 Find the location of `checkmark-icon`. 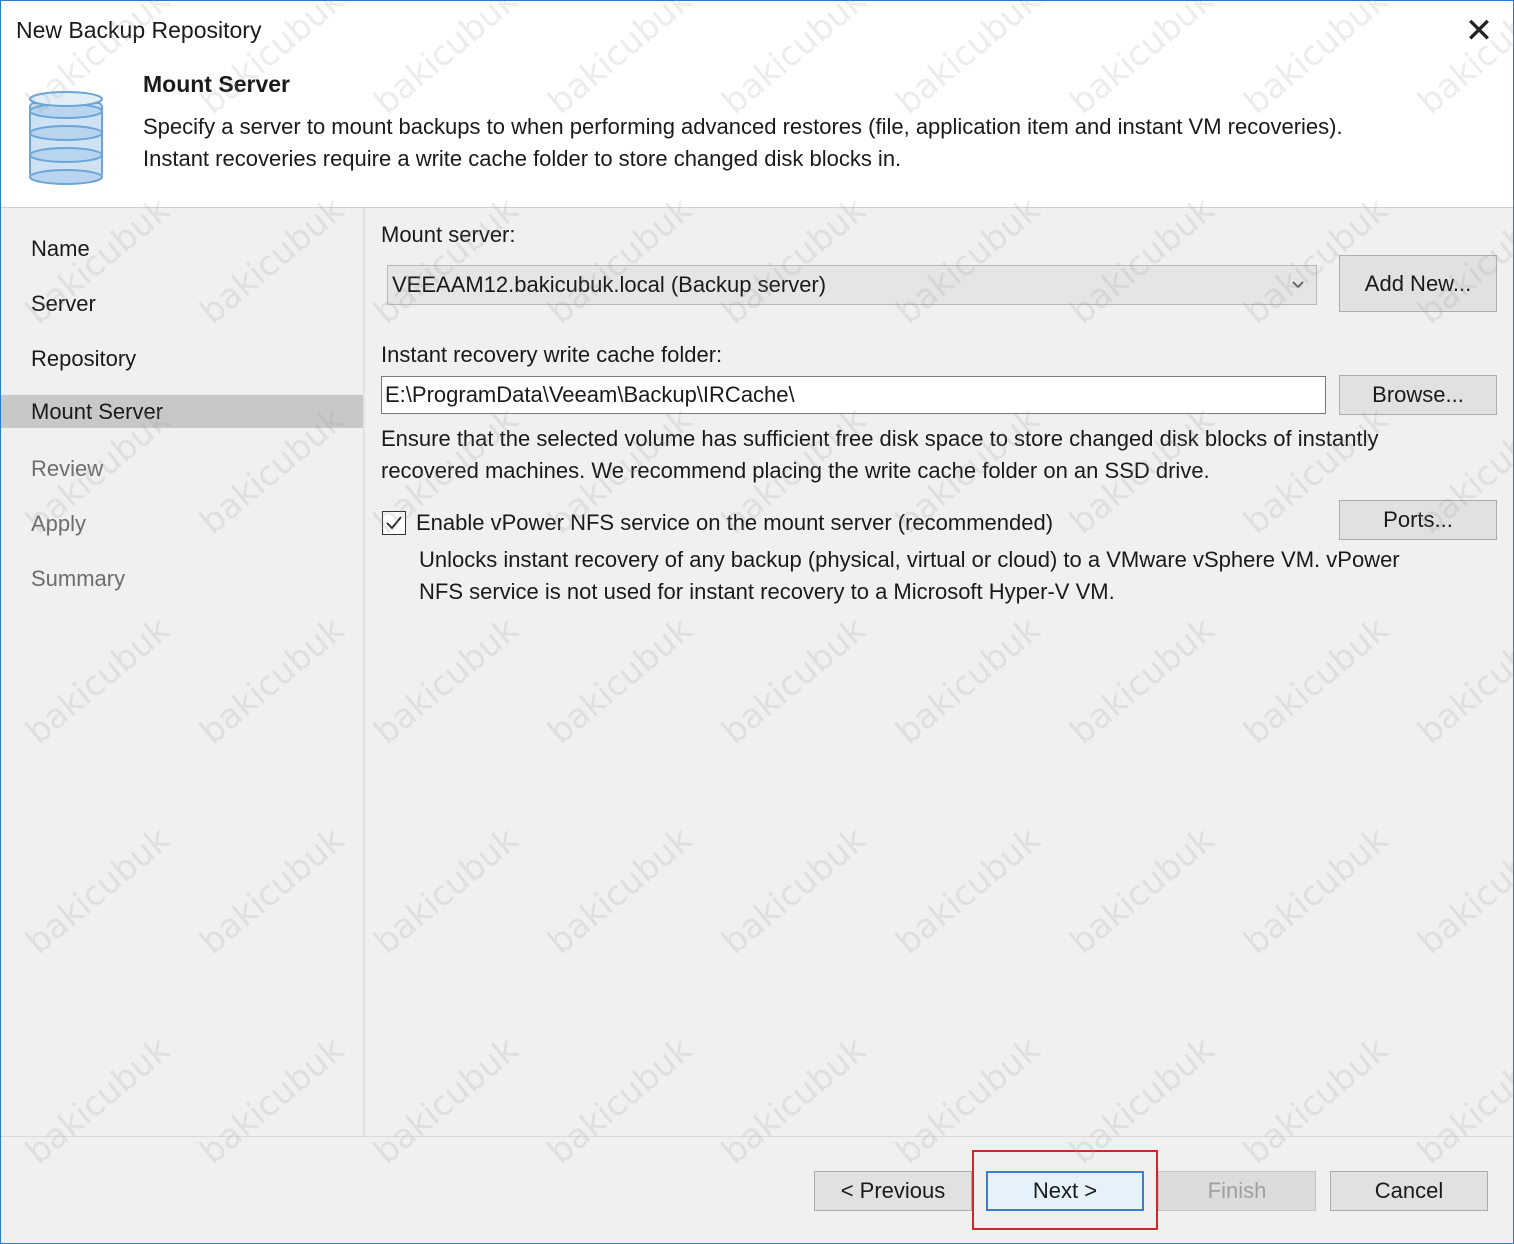

checkmark-icon is located at coordinates (394, 523).